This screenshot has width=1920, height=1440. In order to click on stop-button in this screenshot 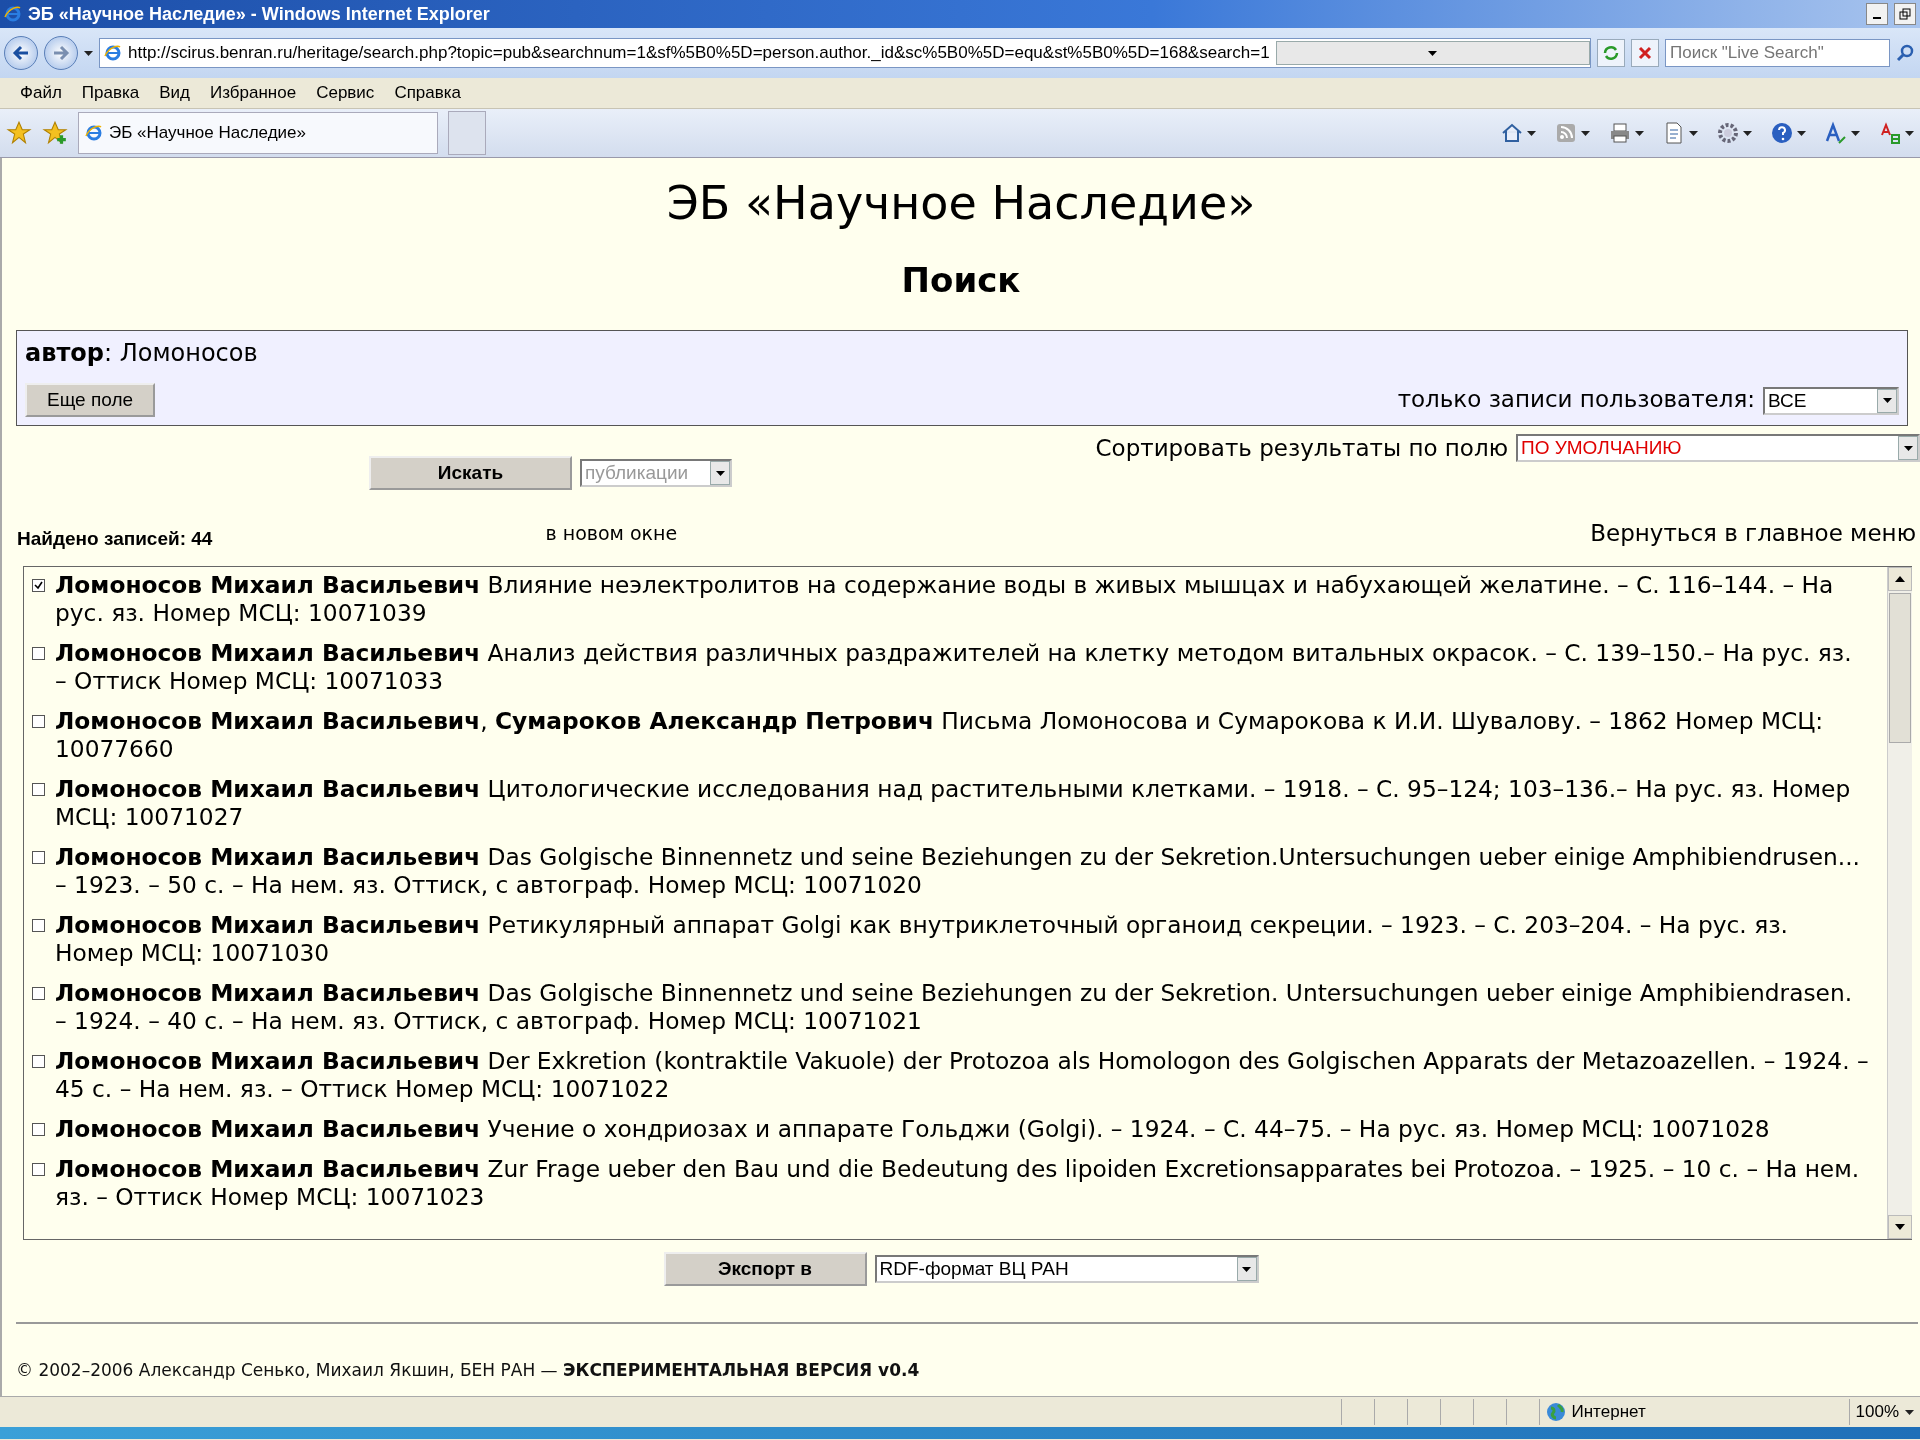, I will do `click(1645, 53)`.